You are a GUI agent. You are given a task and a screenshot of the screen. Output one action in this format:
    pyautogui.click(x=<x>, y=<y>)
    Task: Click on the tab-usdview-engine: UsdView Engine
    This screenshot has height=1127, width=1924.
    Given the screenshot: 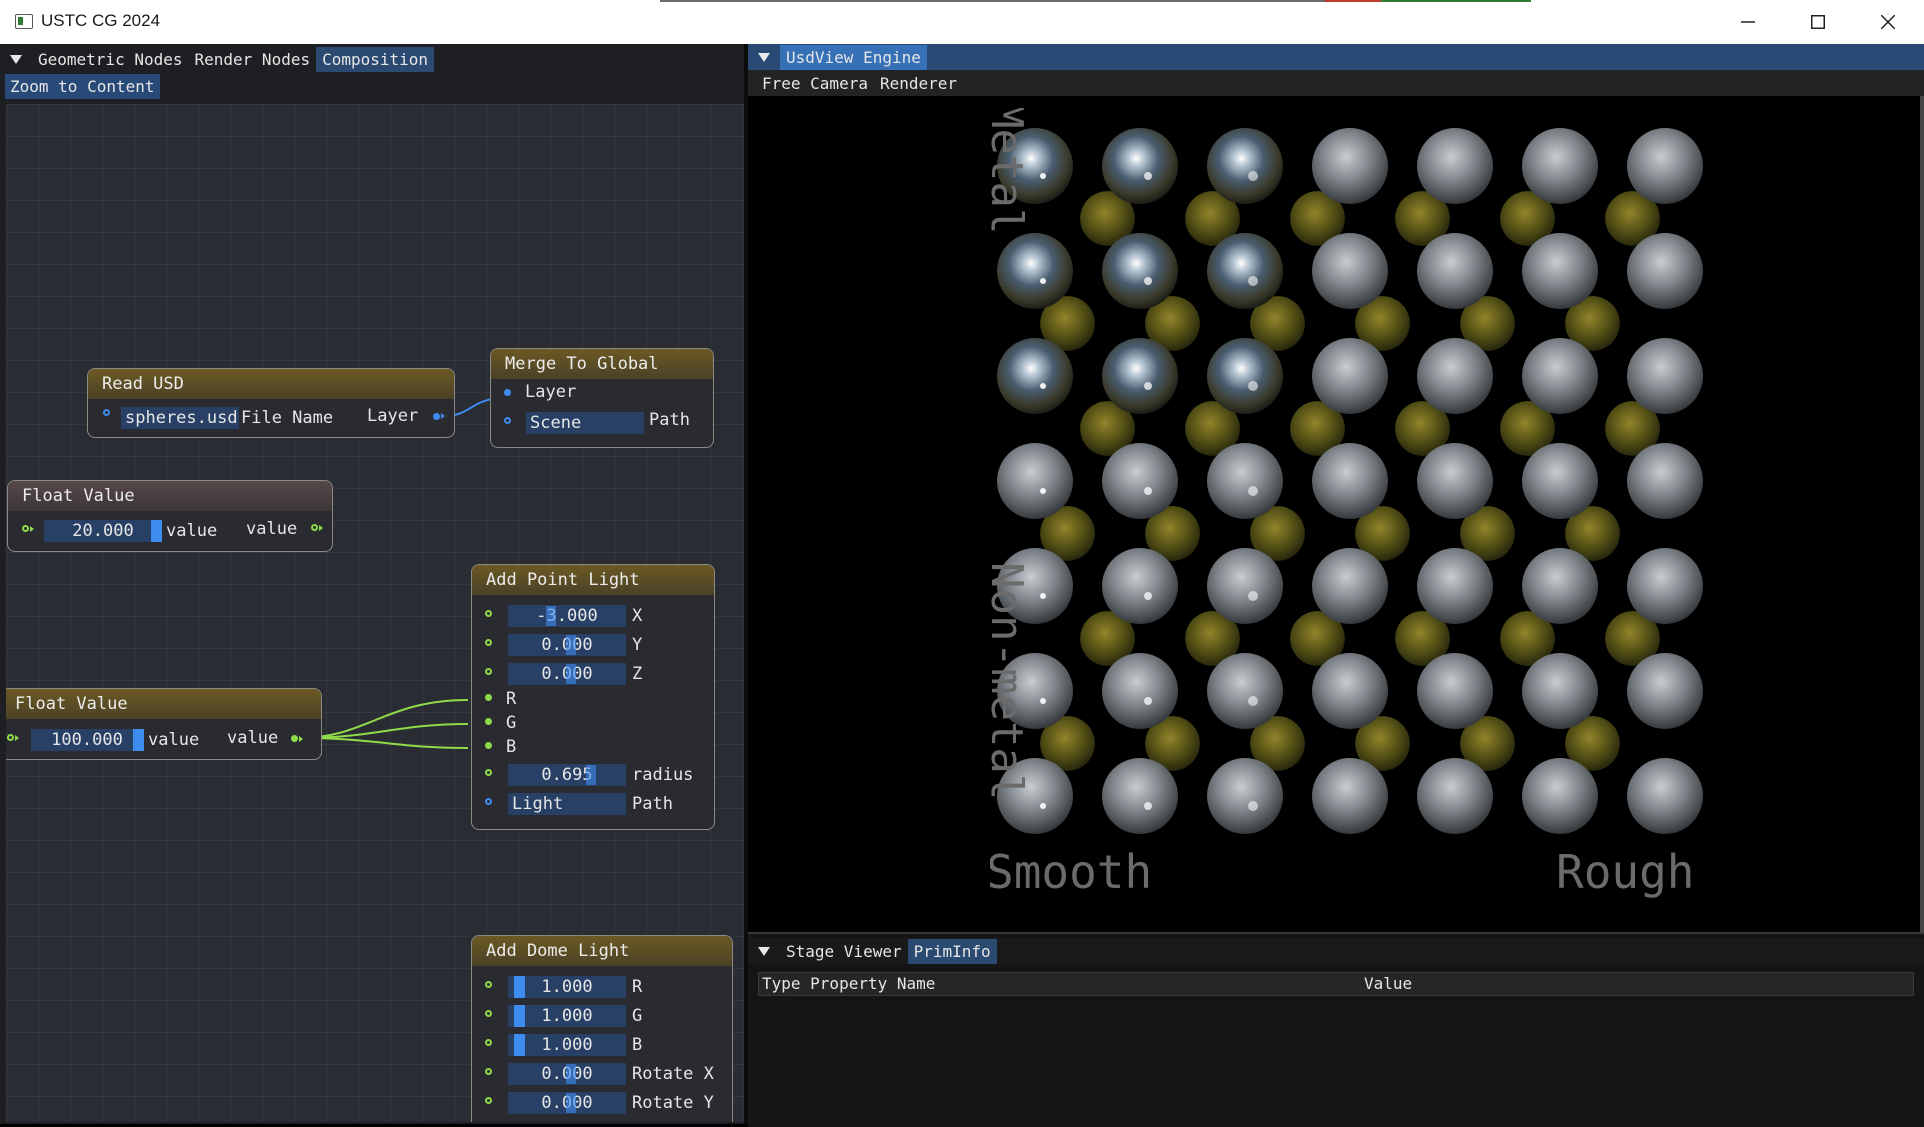 What is the action you would take?
    pyautogui.click(x=853, y=57)
    